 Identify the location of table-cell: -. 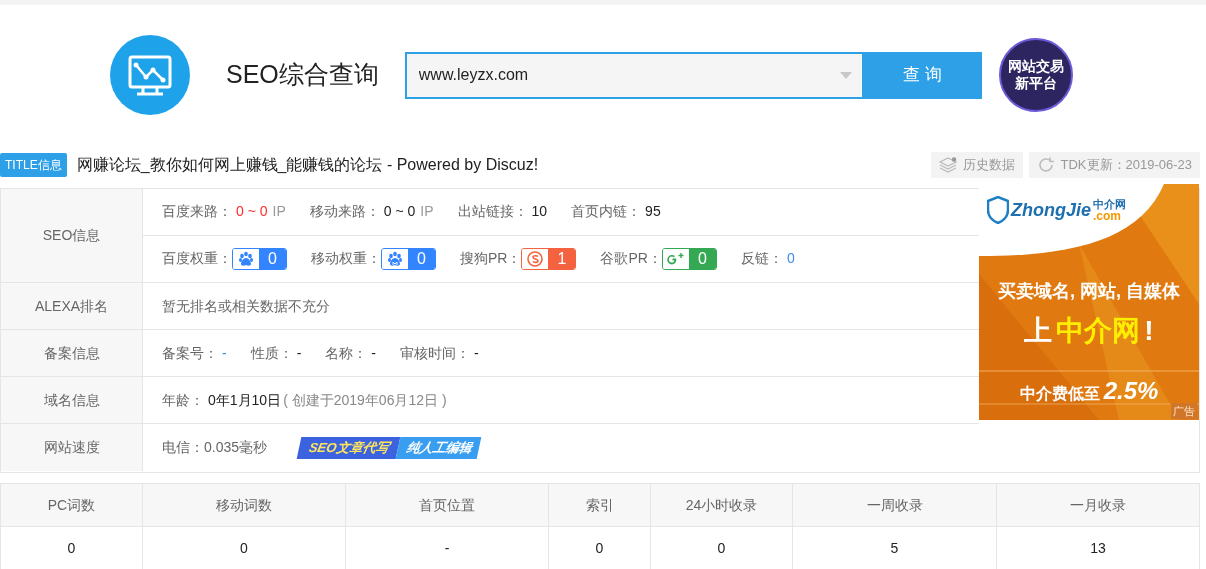
(447, 548).